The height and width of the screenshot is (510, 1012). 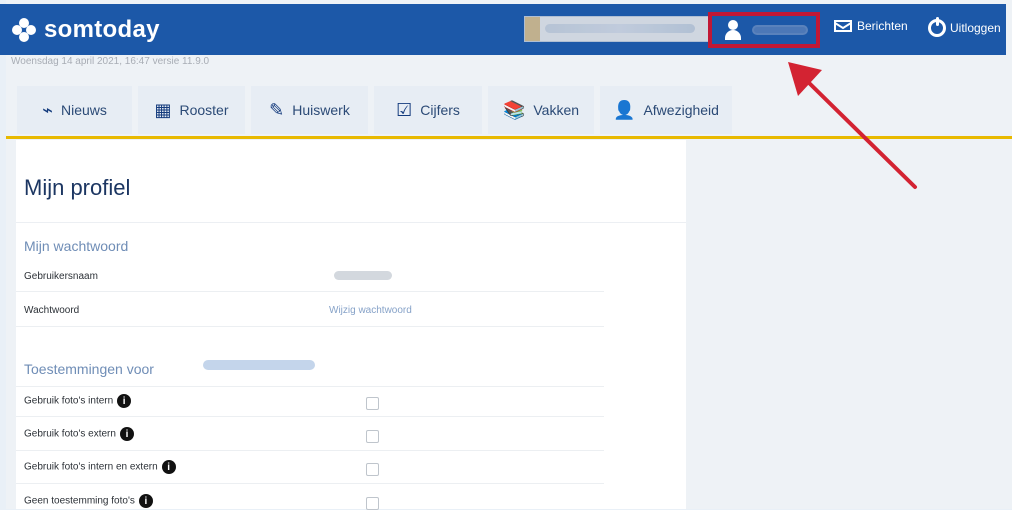 I want to click on change-password-link: Wijzig wachtwoord, so click(x=370, y=310).